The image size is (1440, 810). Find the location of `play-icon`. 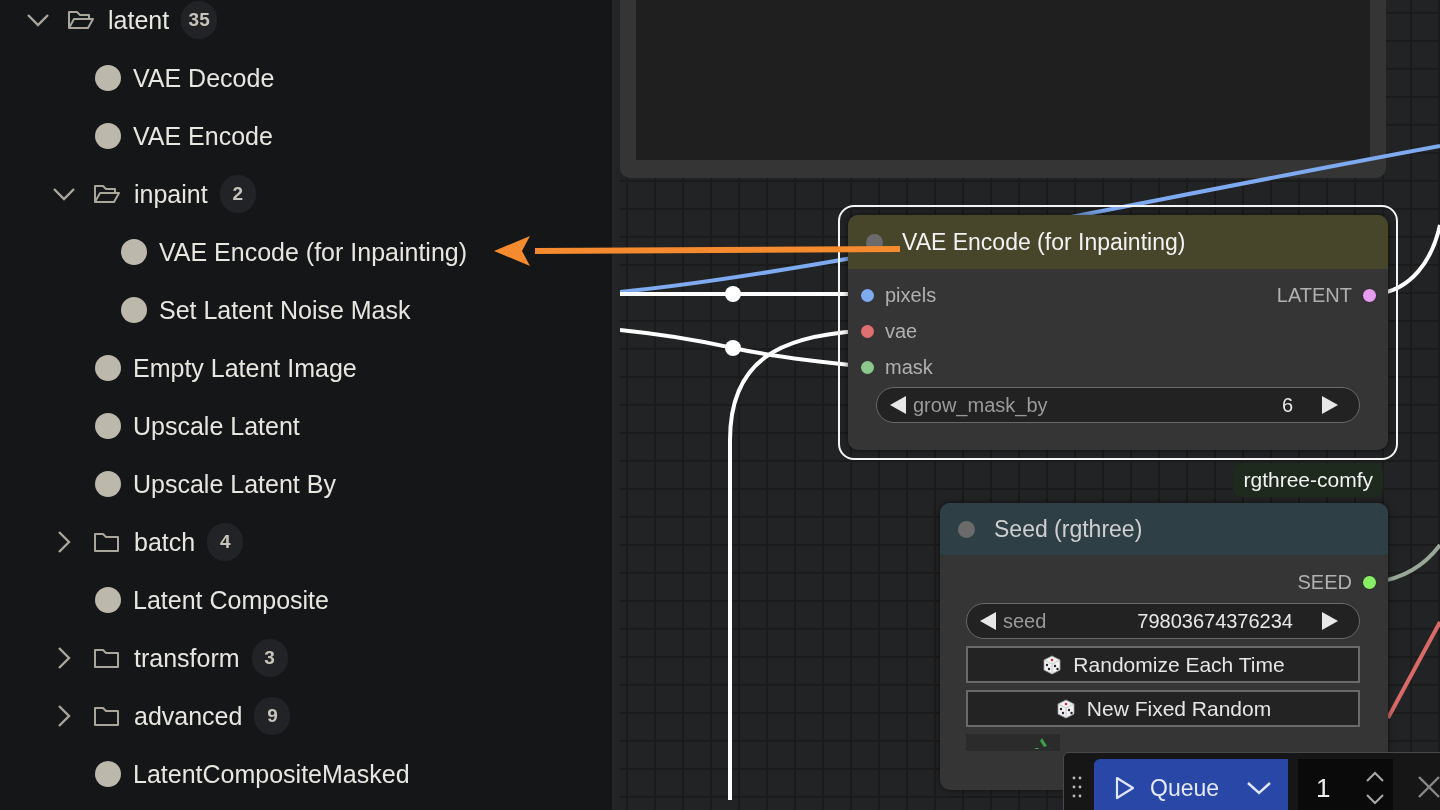

play-icon is located at coordinates (1125, 788).